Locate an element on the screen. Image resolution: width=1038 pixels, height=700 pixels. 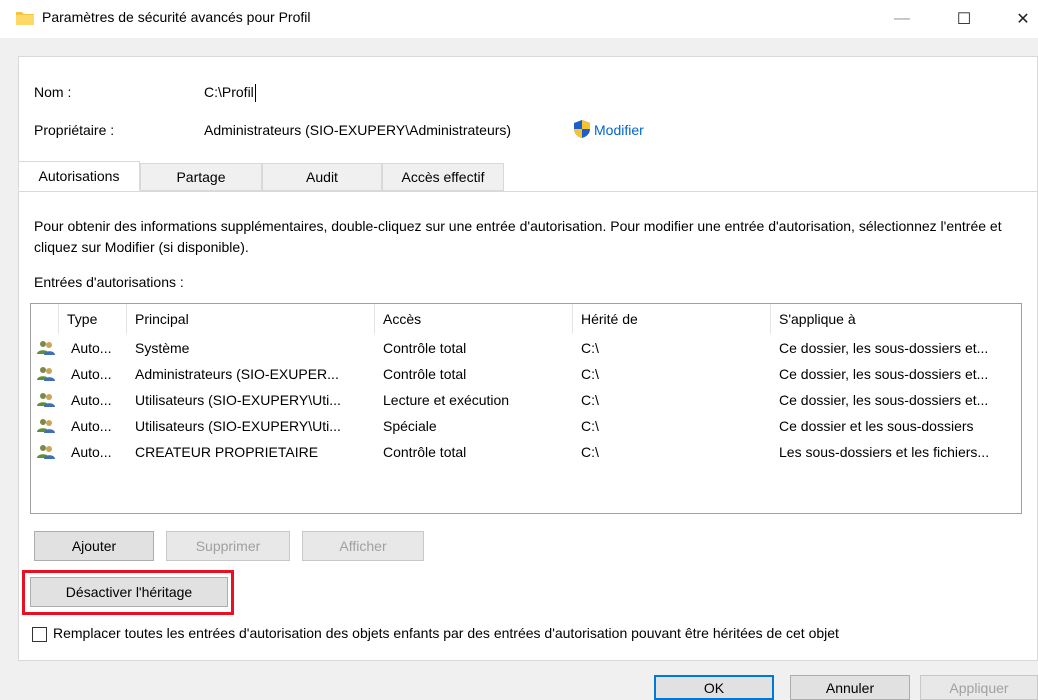
maximize-button: ☐ is located at coordinates (964, 19).